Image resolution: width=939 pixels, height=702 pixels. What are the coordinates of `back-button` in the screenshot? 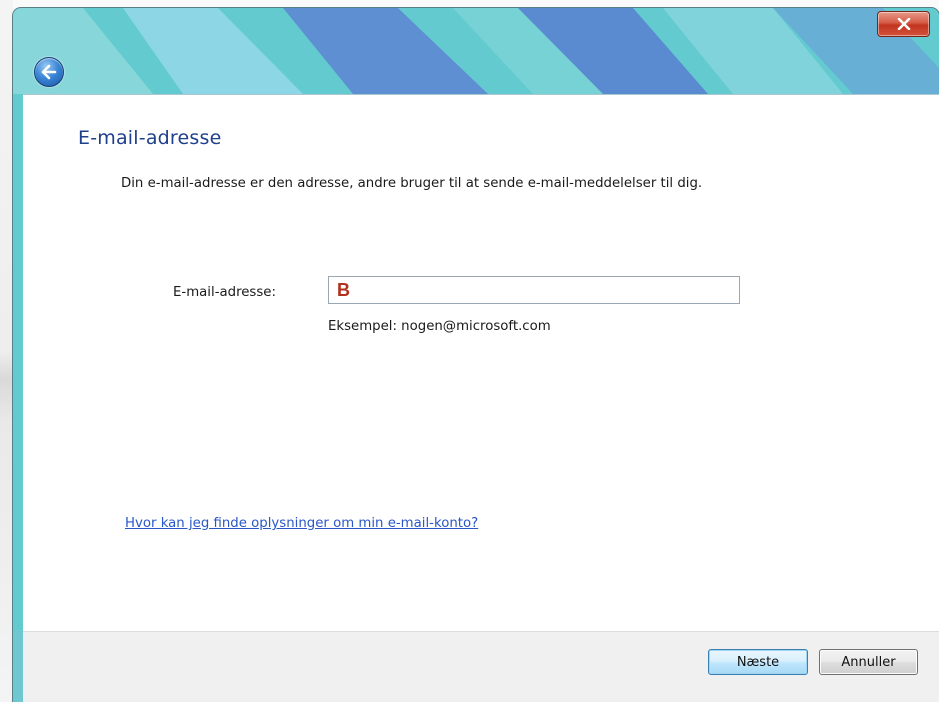 It's located at (49, 72).